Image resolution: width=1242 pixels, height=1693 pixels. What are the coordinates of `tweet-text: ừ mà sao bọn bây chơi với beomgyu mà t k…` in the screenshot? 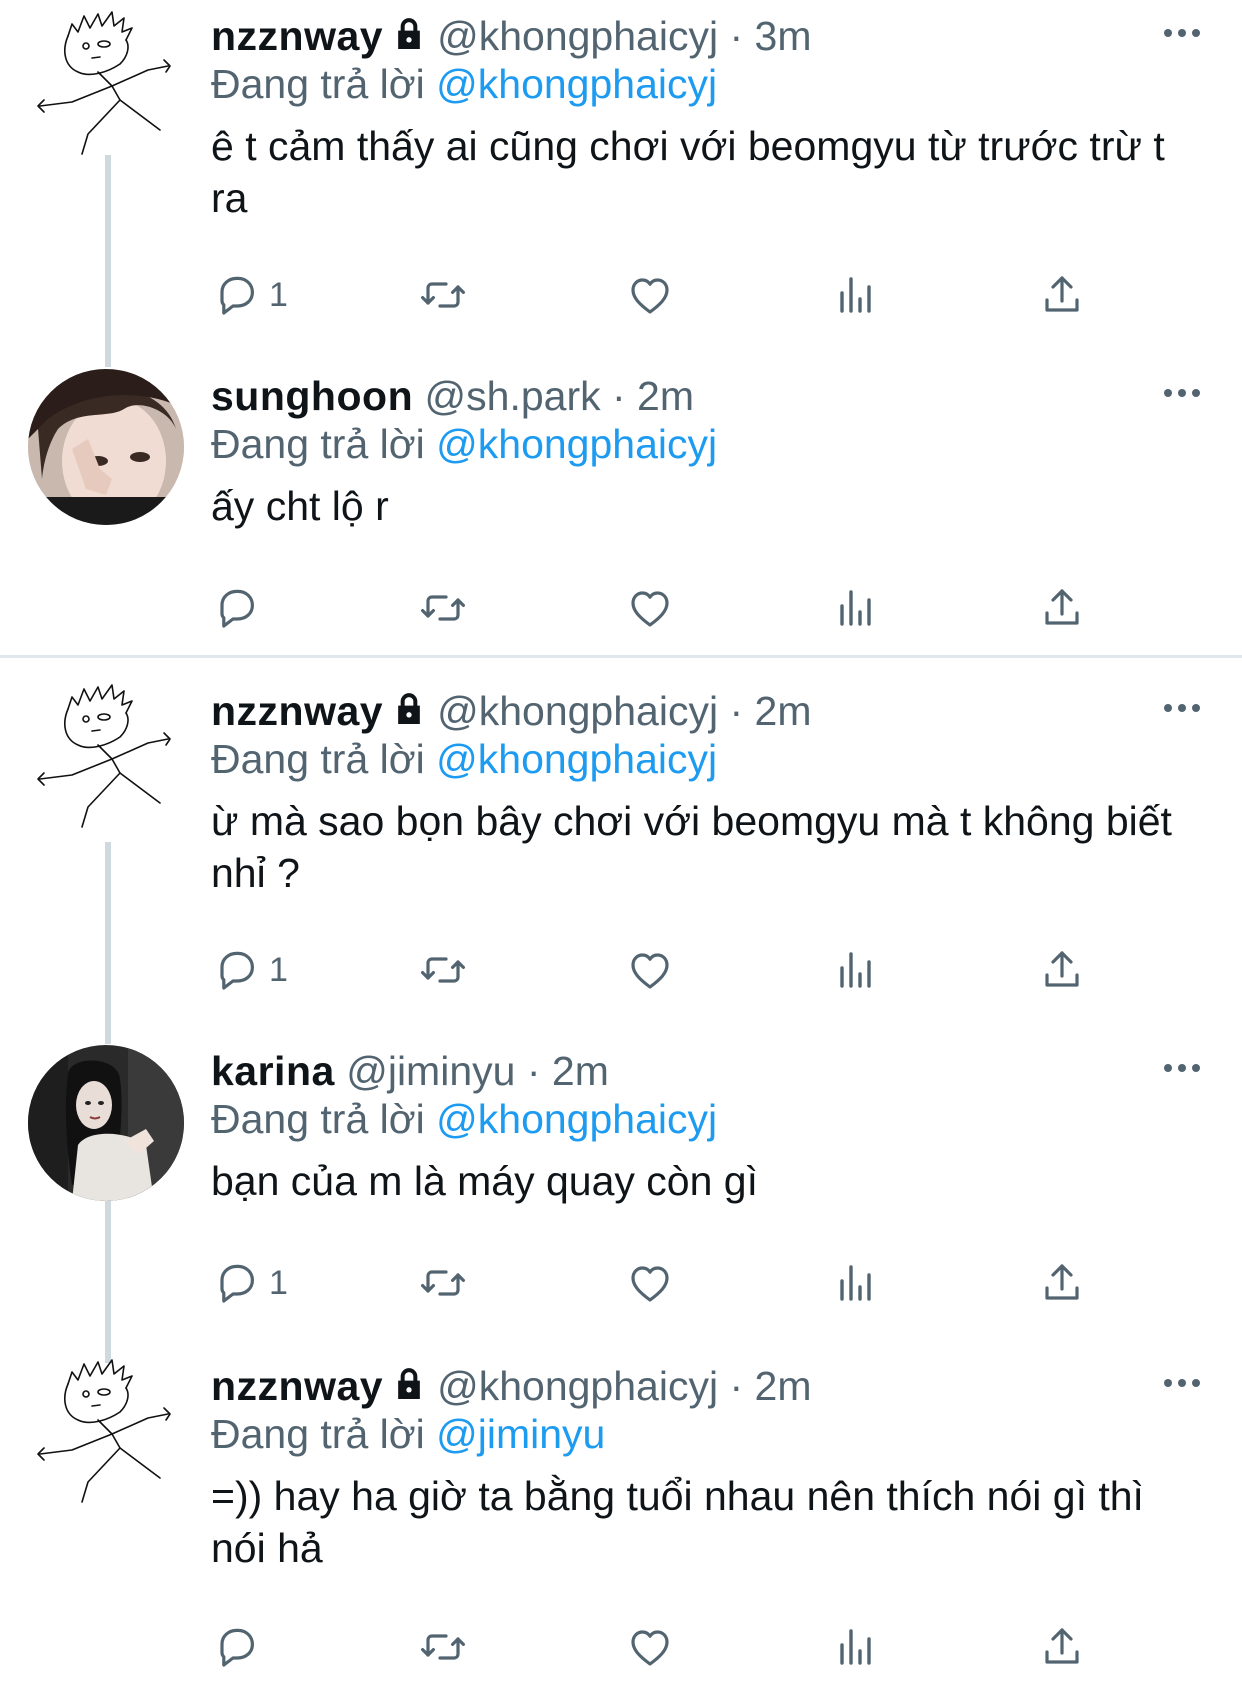 It's located at (691, 847).